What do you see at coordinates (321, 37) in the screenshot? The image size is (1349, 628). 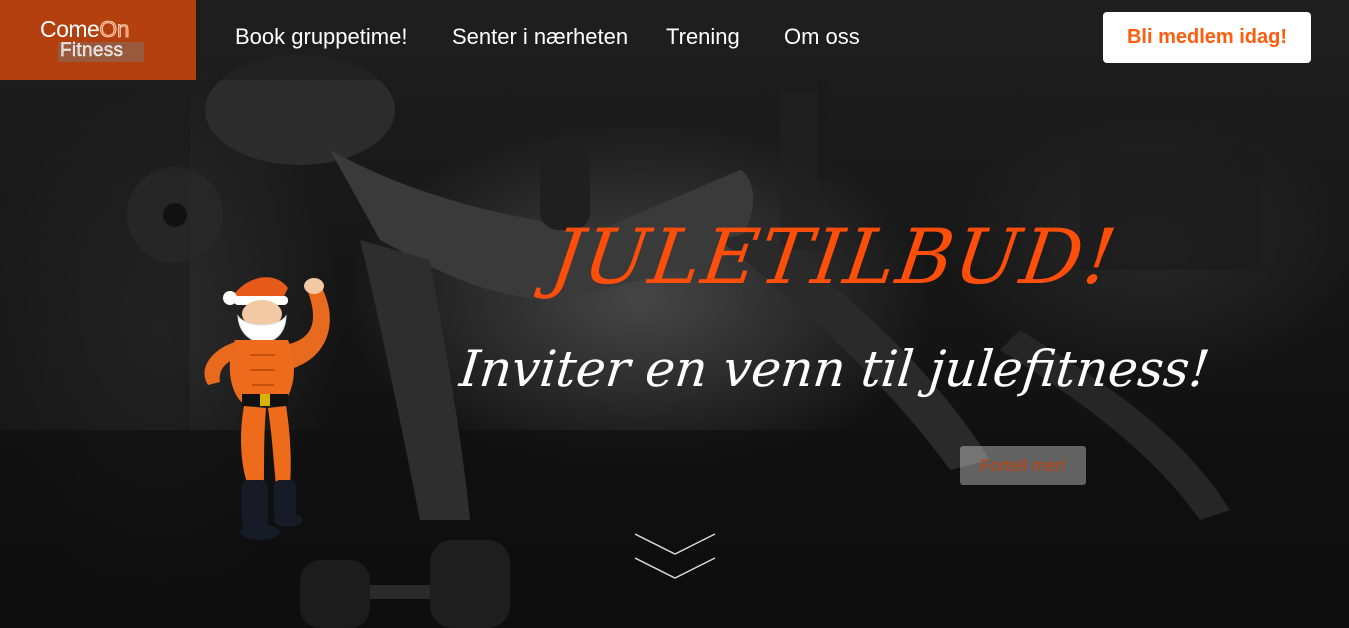 I see `nav-item-book-class: Book gruppetime!` at bounding box center [321, 37].